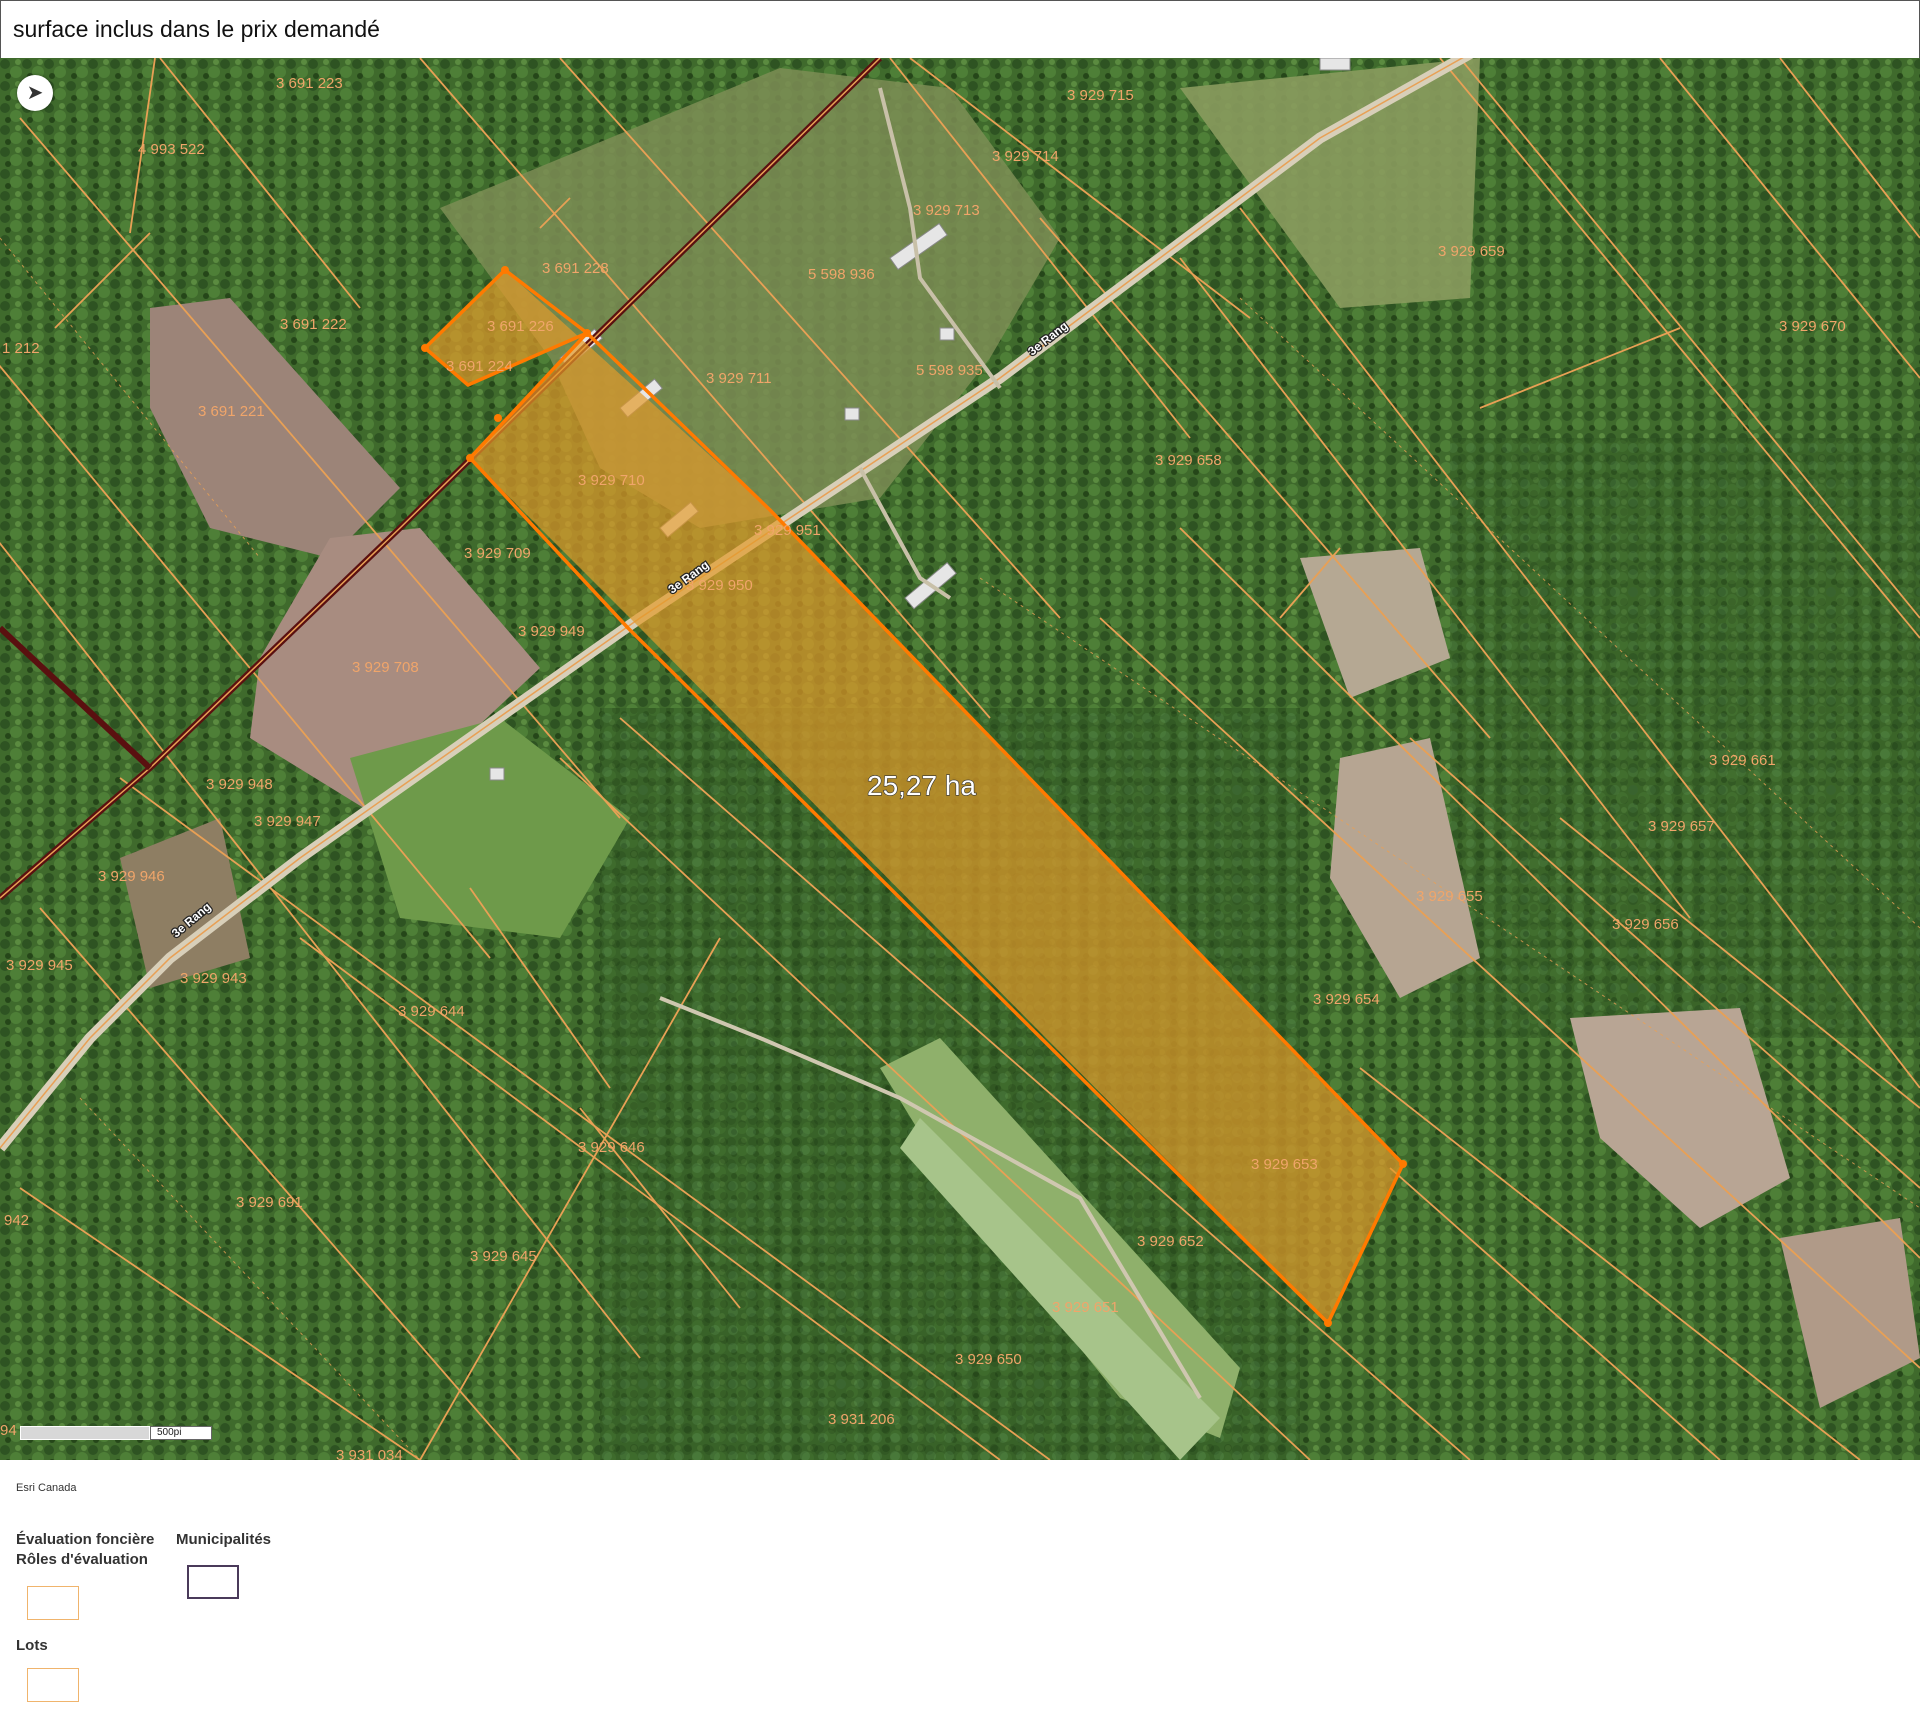 The width and height of the screenshot is (1920, 1733). I want to click on page-title: surface inclus dans le prix demandé, so click(196, 29).